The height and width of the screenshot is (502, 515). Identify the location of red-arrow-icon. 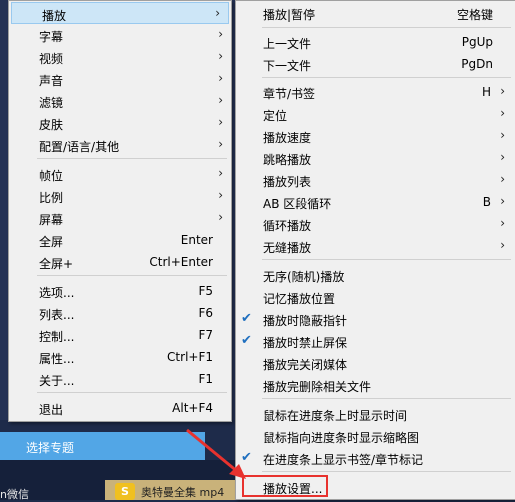
(216, 453).